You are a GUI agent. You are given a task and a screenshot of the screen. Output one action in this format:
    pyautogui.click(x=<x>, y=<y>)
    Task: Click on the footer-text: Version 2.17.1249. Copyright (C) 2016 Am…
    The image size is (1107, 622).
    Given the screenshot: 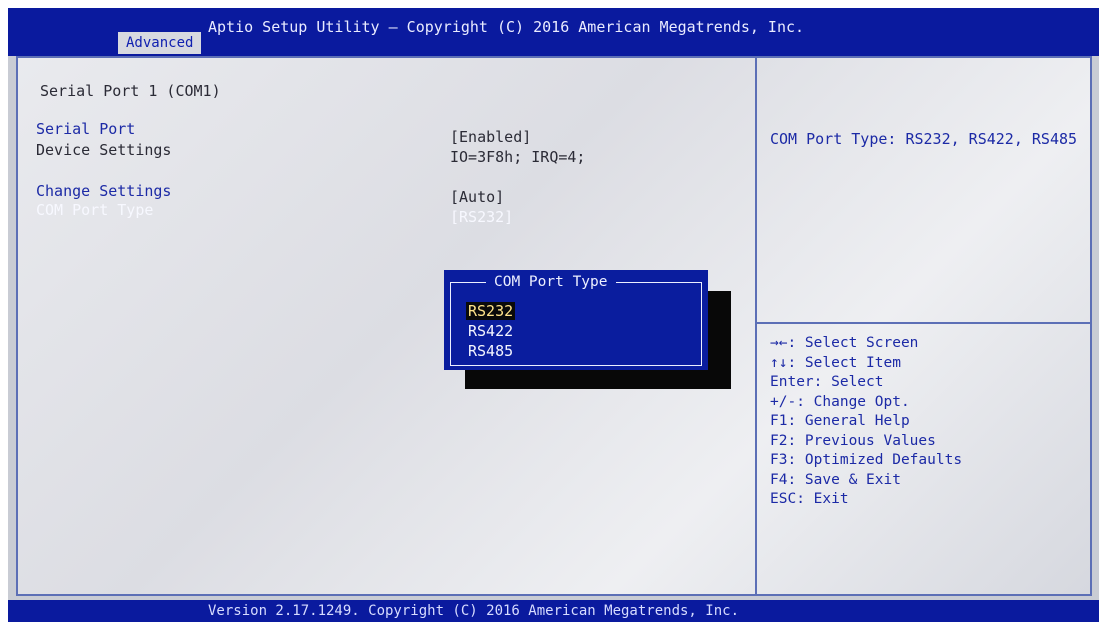 What is the action you would take?
    pyautogui.click(x=474, y=611)
    